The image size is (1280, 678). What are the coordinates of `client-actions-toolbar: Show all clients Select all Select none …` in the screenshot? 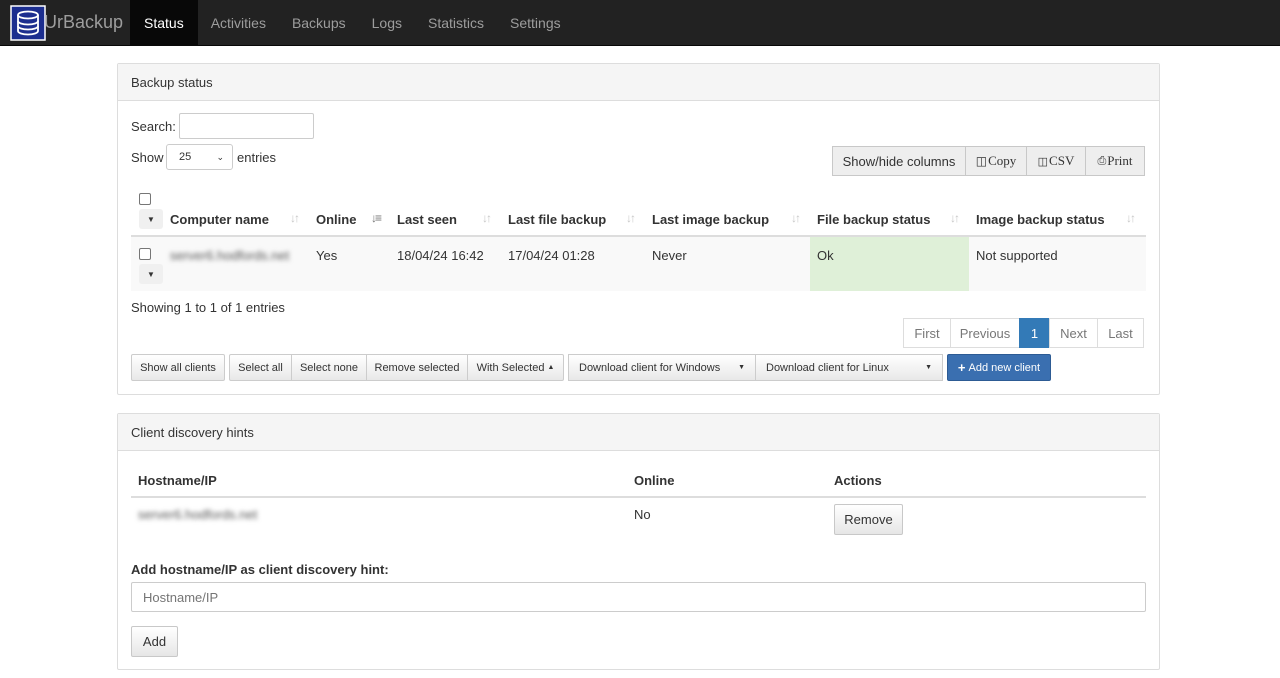 It's located at (591, 367).